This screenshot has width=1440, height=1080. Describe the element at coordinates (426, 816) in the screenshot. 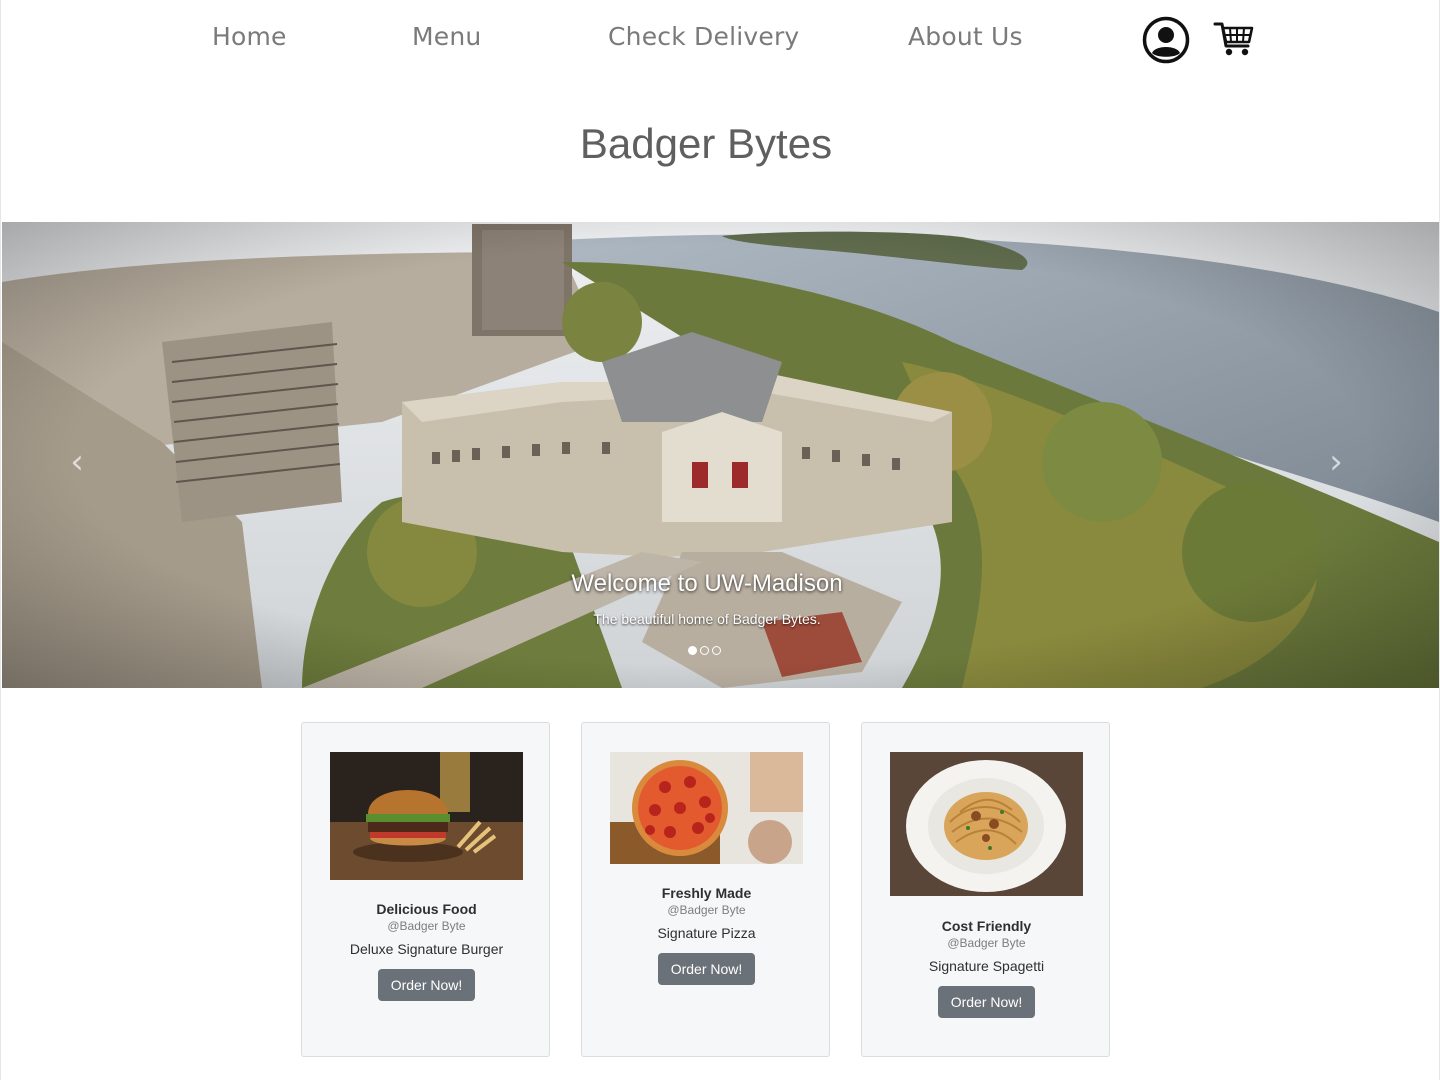

I see `burger-image` at that location.